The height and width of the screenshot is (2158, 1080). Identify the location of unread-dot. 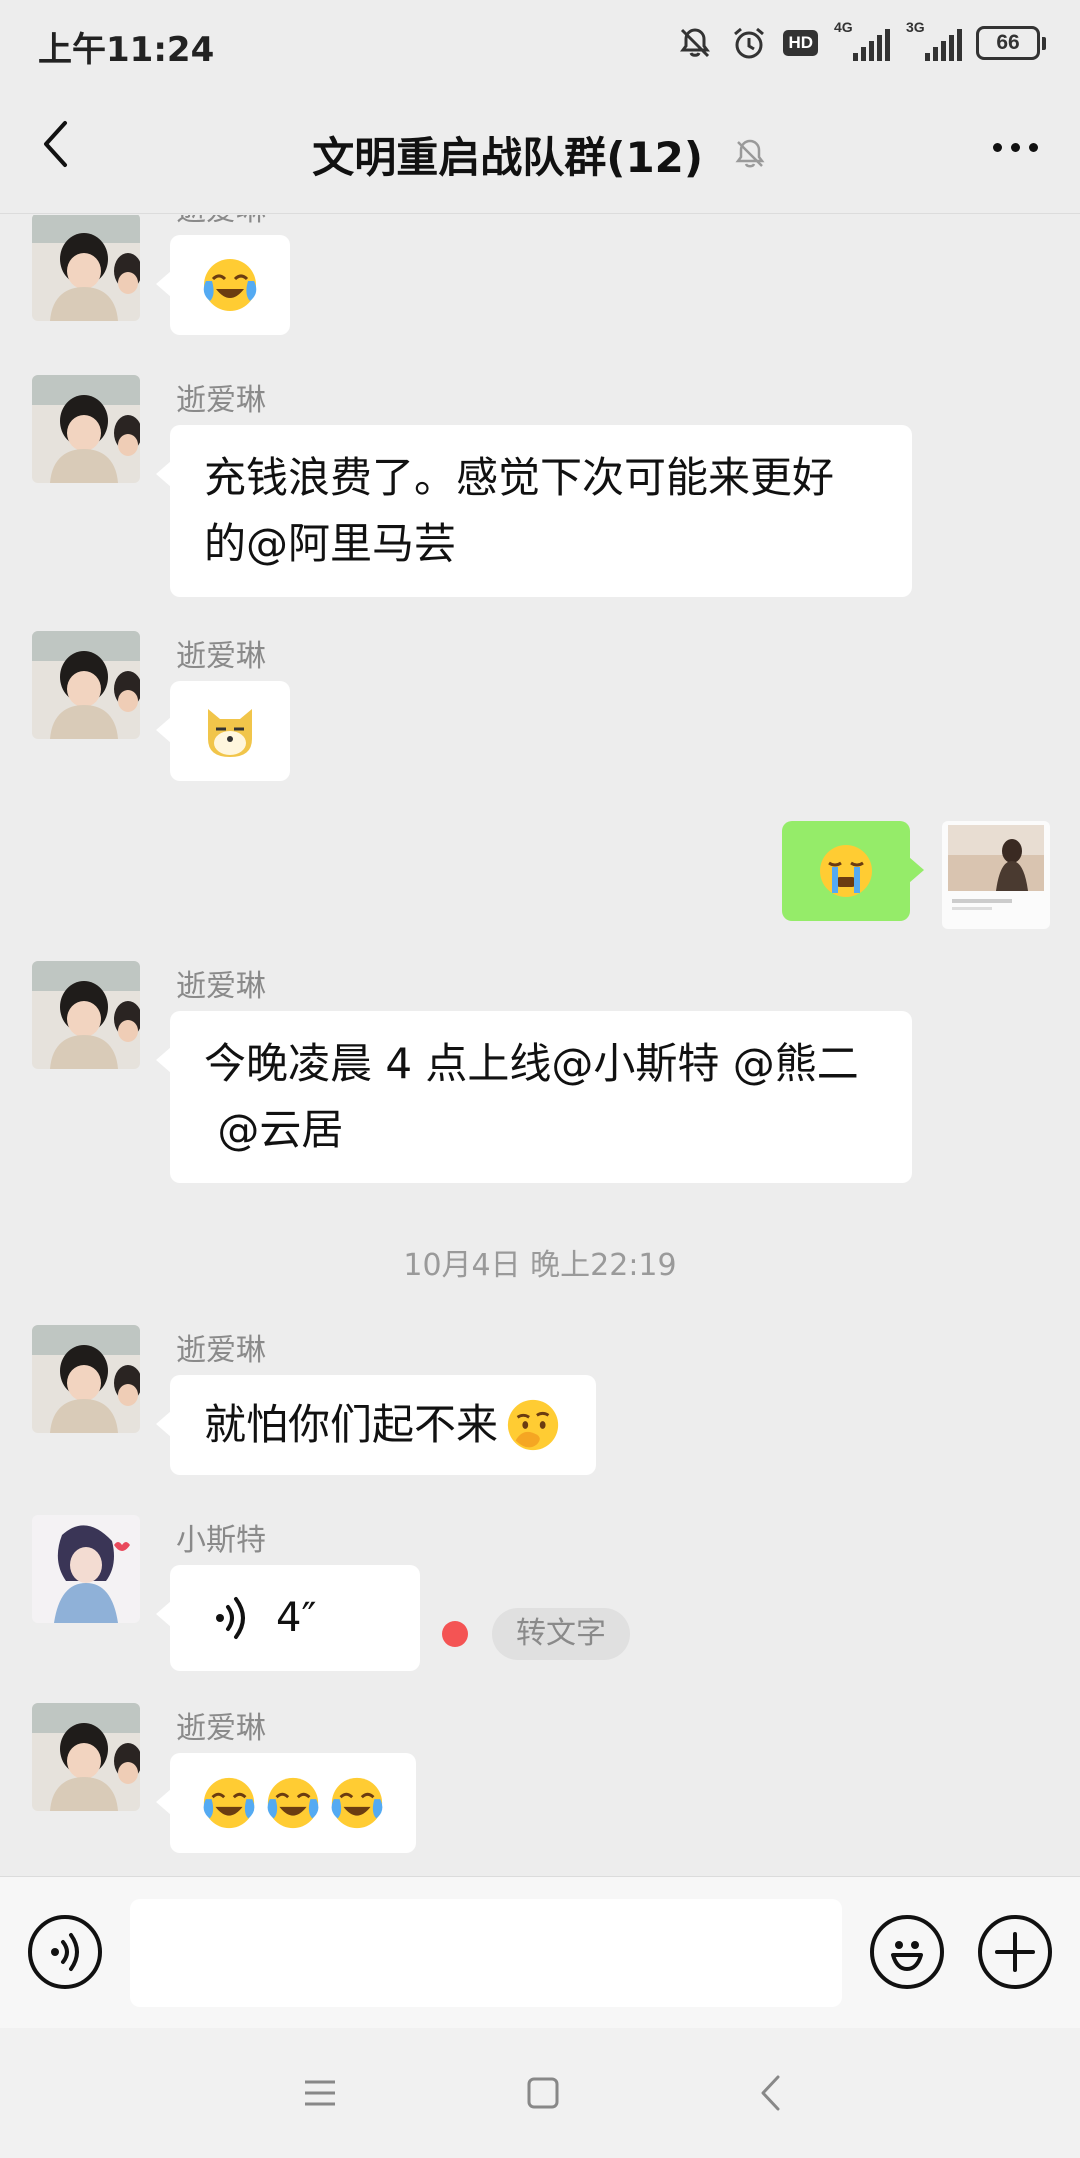
(455, 1634).